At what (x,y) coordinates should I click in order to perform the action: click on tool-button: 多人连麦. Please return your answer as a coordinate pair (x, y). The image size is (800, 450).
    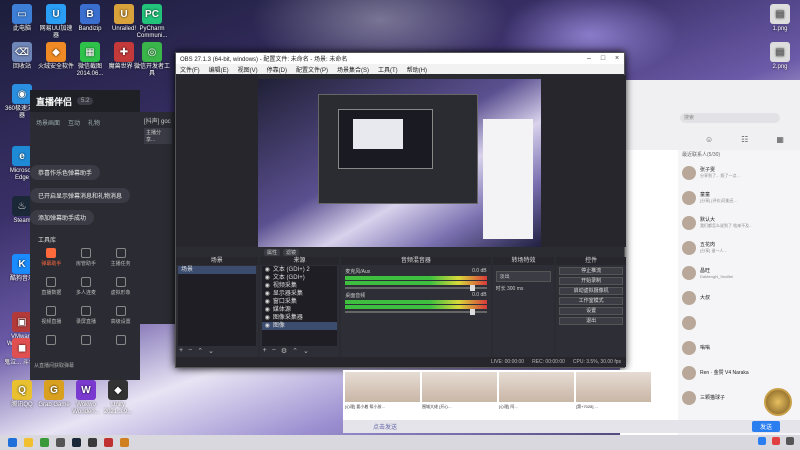
    Looking at the image, I should click on (86, 286).